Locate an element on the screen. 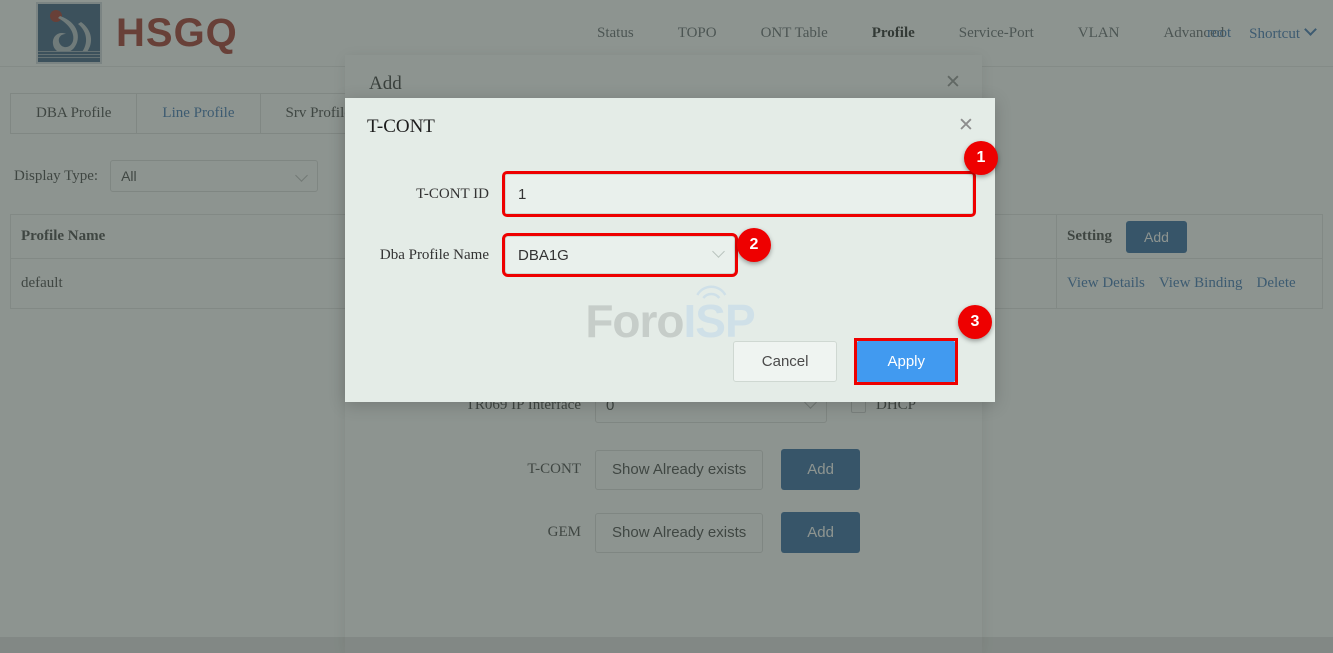  user-menu-root: root is located at coordinates (1219, 33).